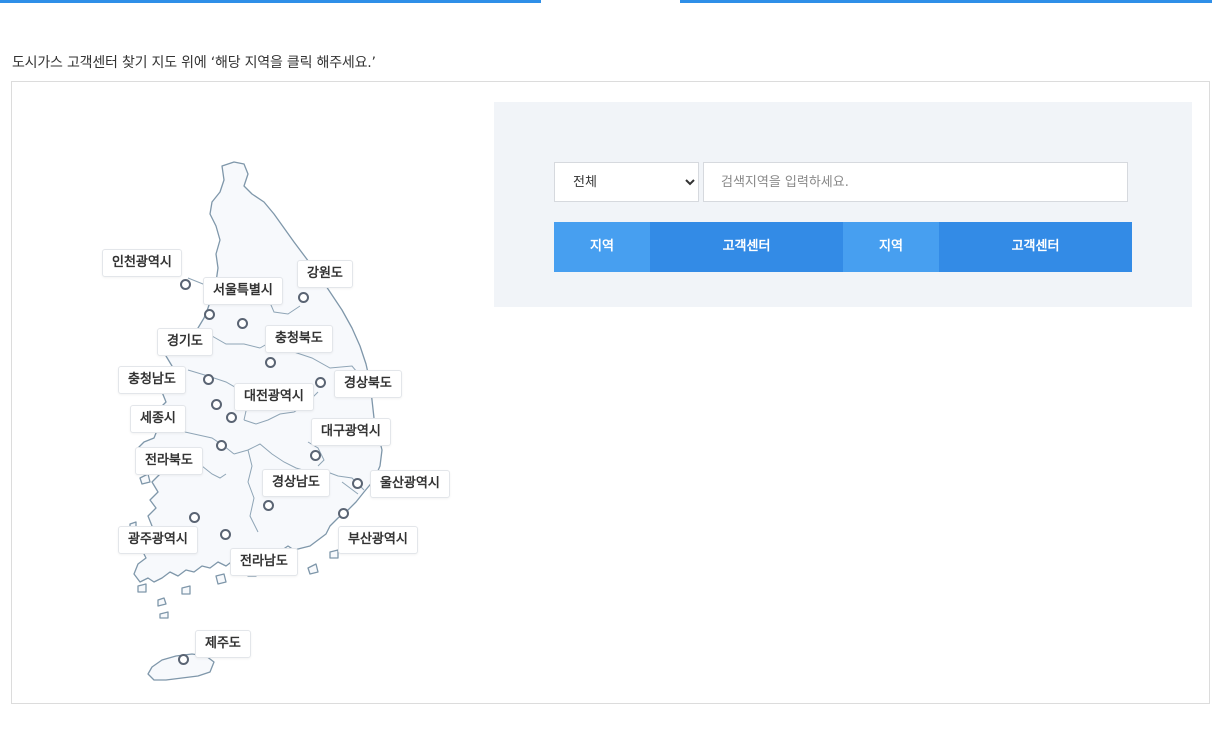  What do you see at coordinates (325, 274) in the screenshot?
I see `region-label-gangwon: 강원도` at bounding box center [325, 274].